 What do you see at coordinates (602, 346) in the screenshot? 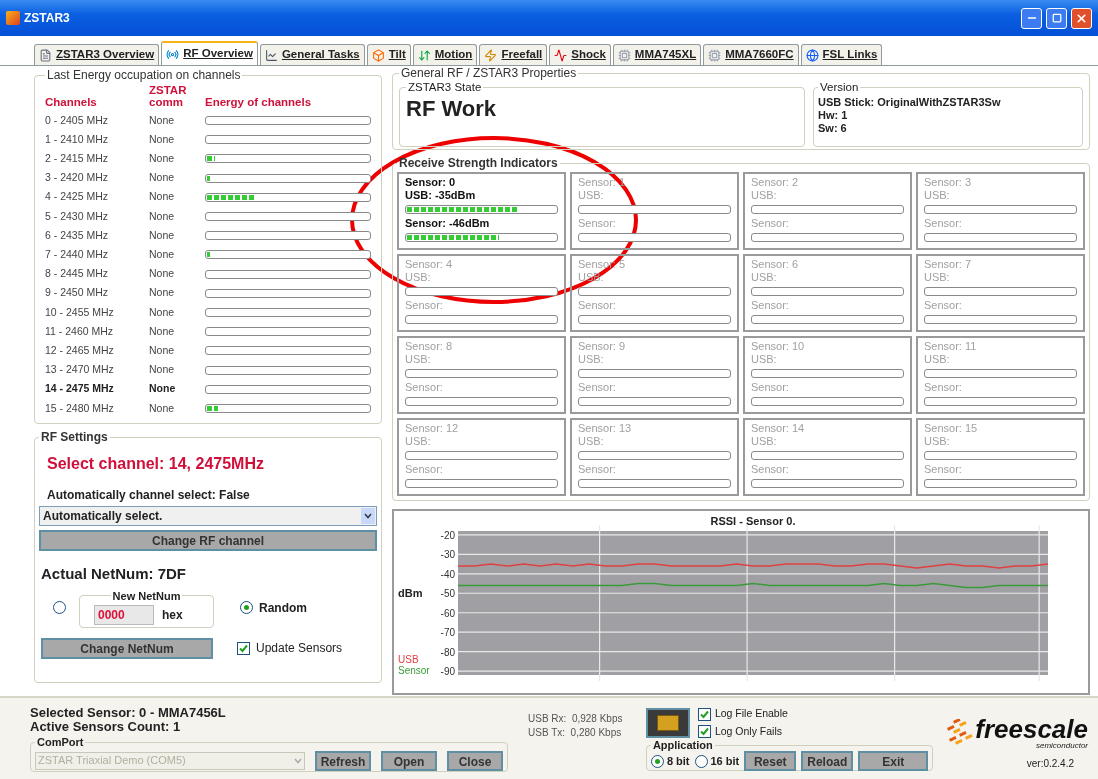
I see `sensor-title: Sensor: 9` at bounding box center [602, 346].